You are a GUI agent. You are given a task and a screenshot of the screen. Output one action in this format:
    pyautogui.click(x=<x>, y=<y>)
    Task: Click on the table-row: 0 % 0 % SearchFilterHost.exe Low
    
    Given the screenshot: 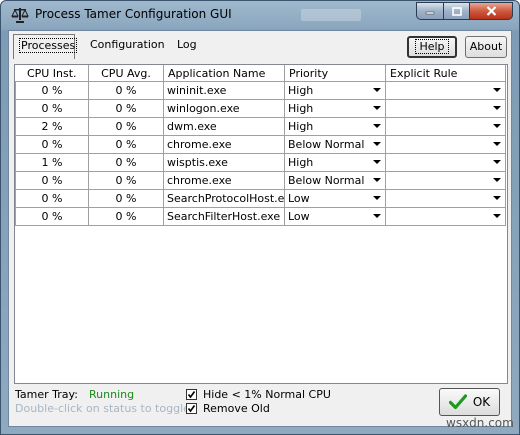 What is the action you would take?
    pyautogui.click(x=260, y=216)
    